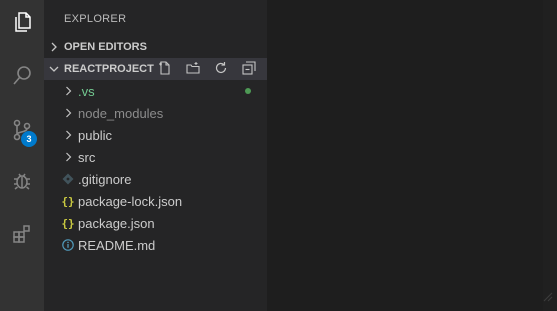  I want to click on tree-item-package-json: {} package.json, so click(155, 223).